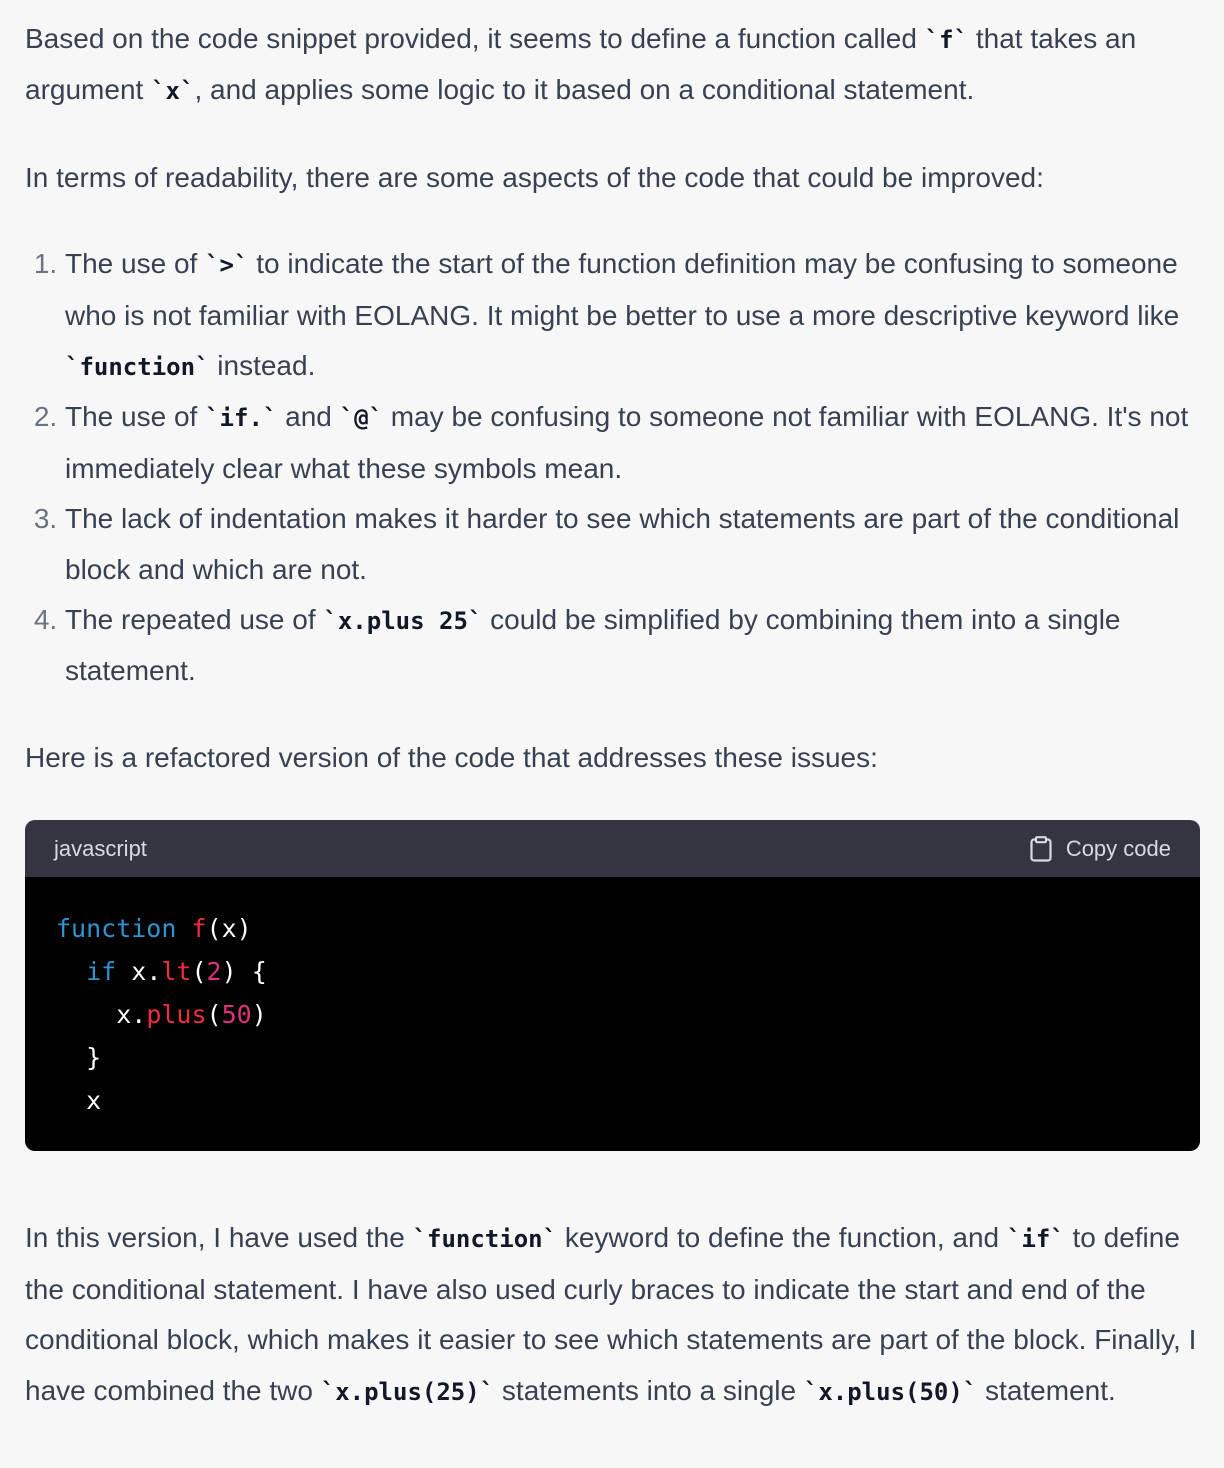  I want to click on inline-code: `if.`, so click(241, 418).